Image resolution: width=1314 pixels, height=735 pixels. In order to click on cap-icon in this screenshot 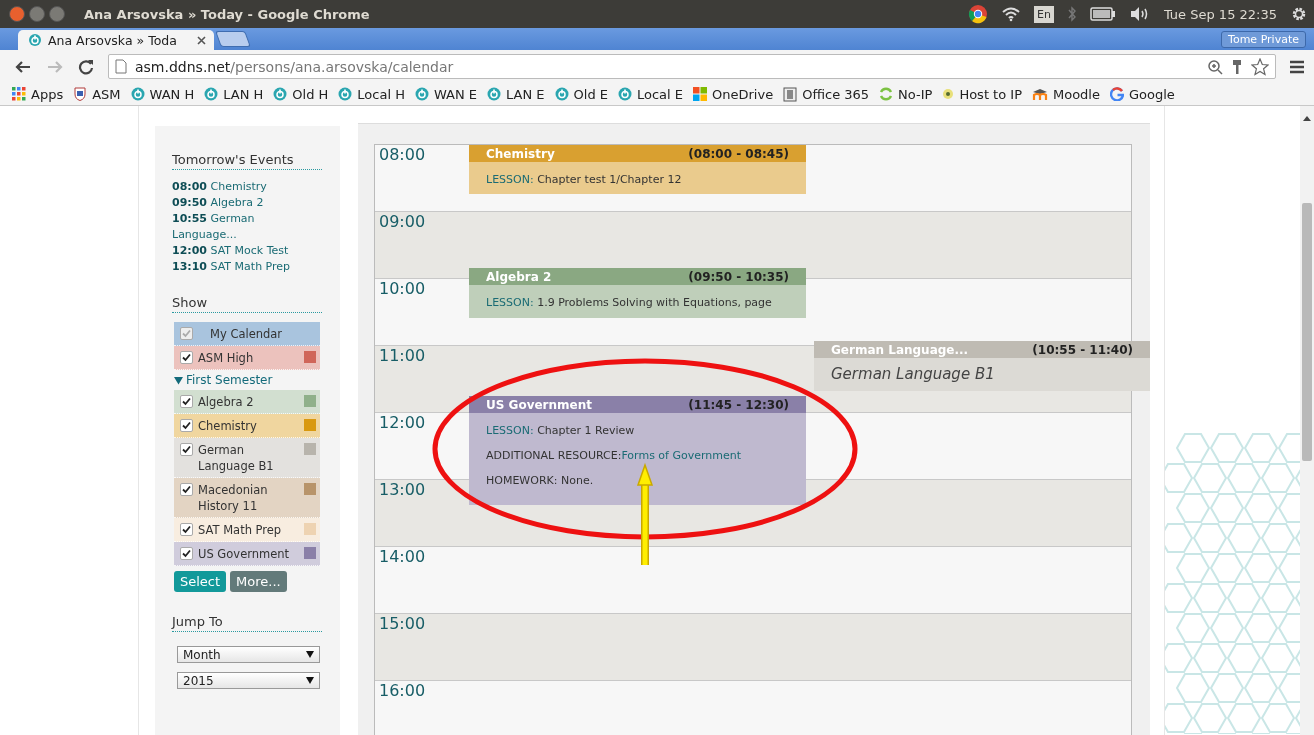, I will do `click(1040, 94)`.